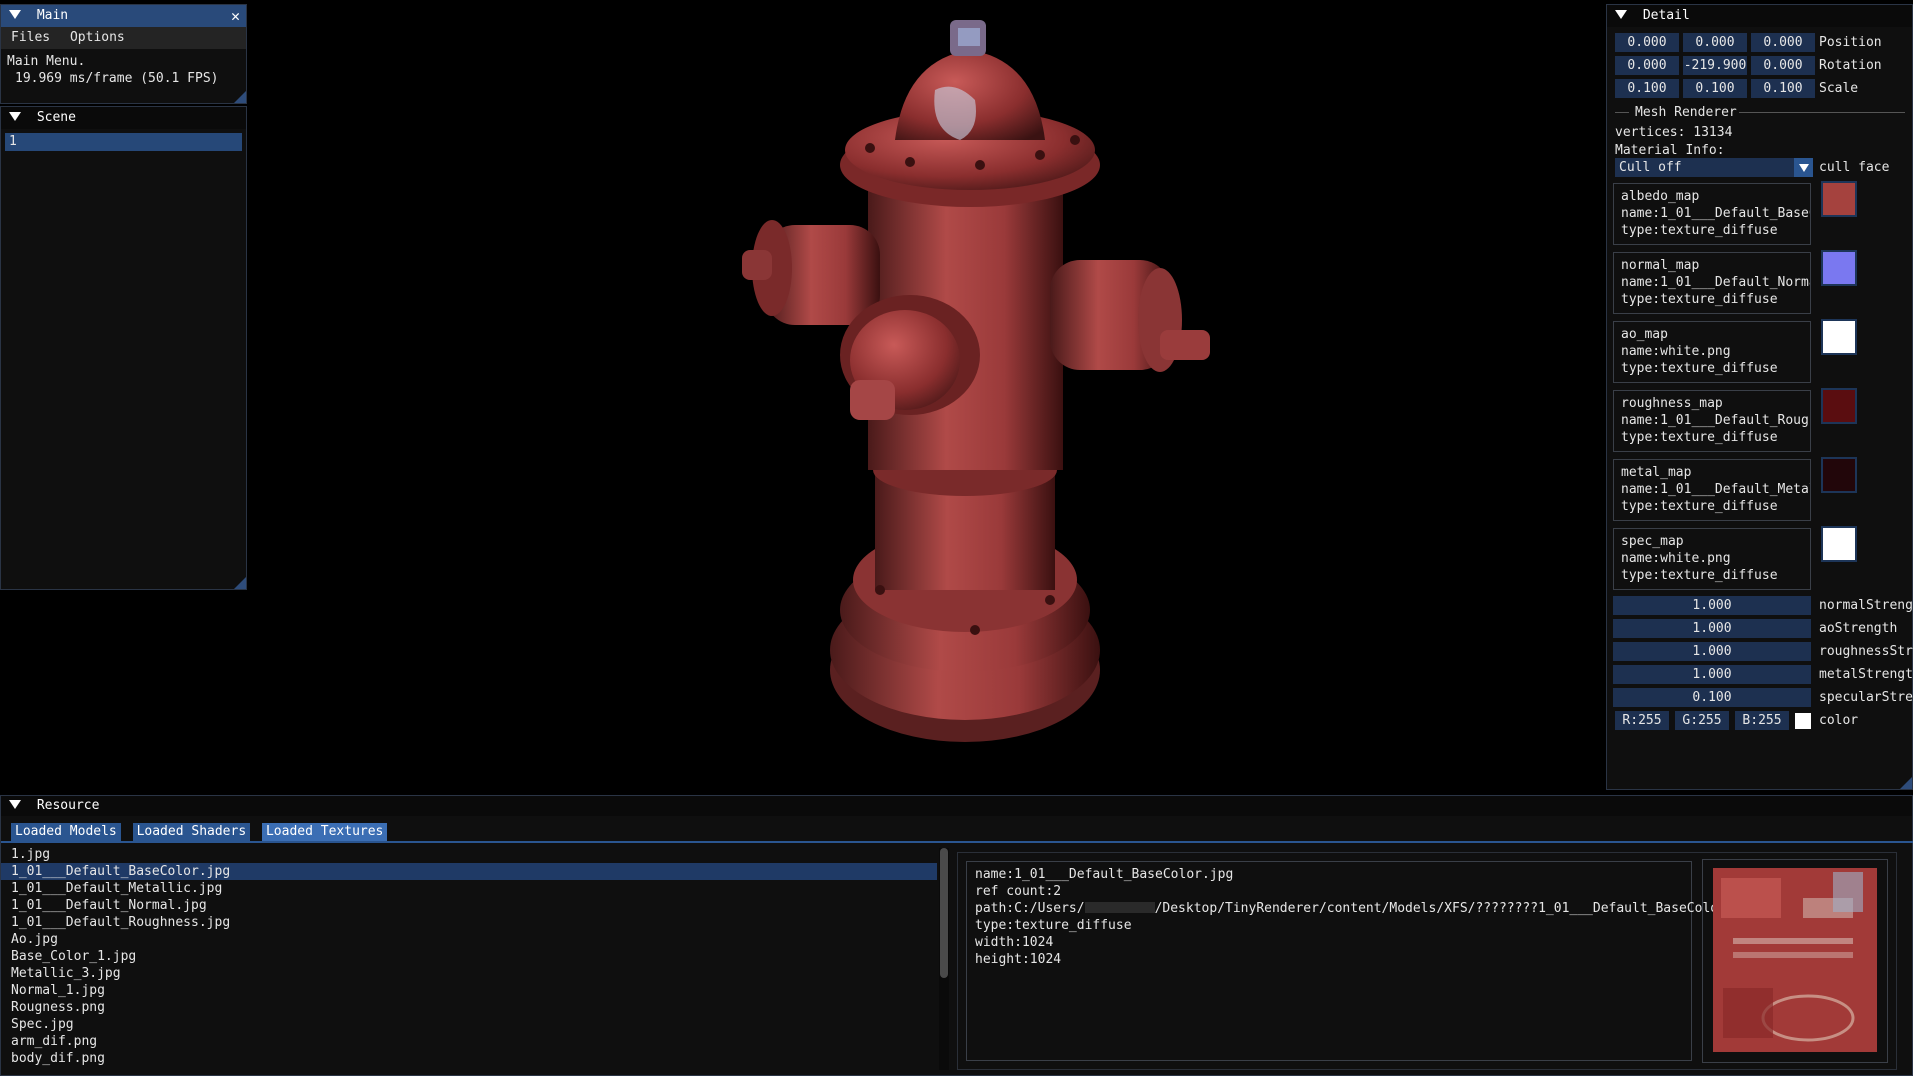 The height and width of the screenshot is (1076, 1913). What do you see at coordinates (1783, 42) in the screenshot?
I see `position-z-field: 0.000` at bounding box center [1783, 42].